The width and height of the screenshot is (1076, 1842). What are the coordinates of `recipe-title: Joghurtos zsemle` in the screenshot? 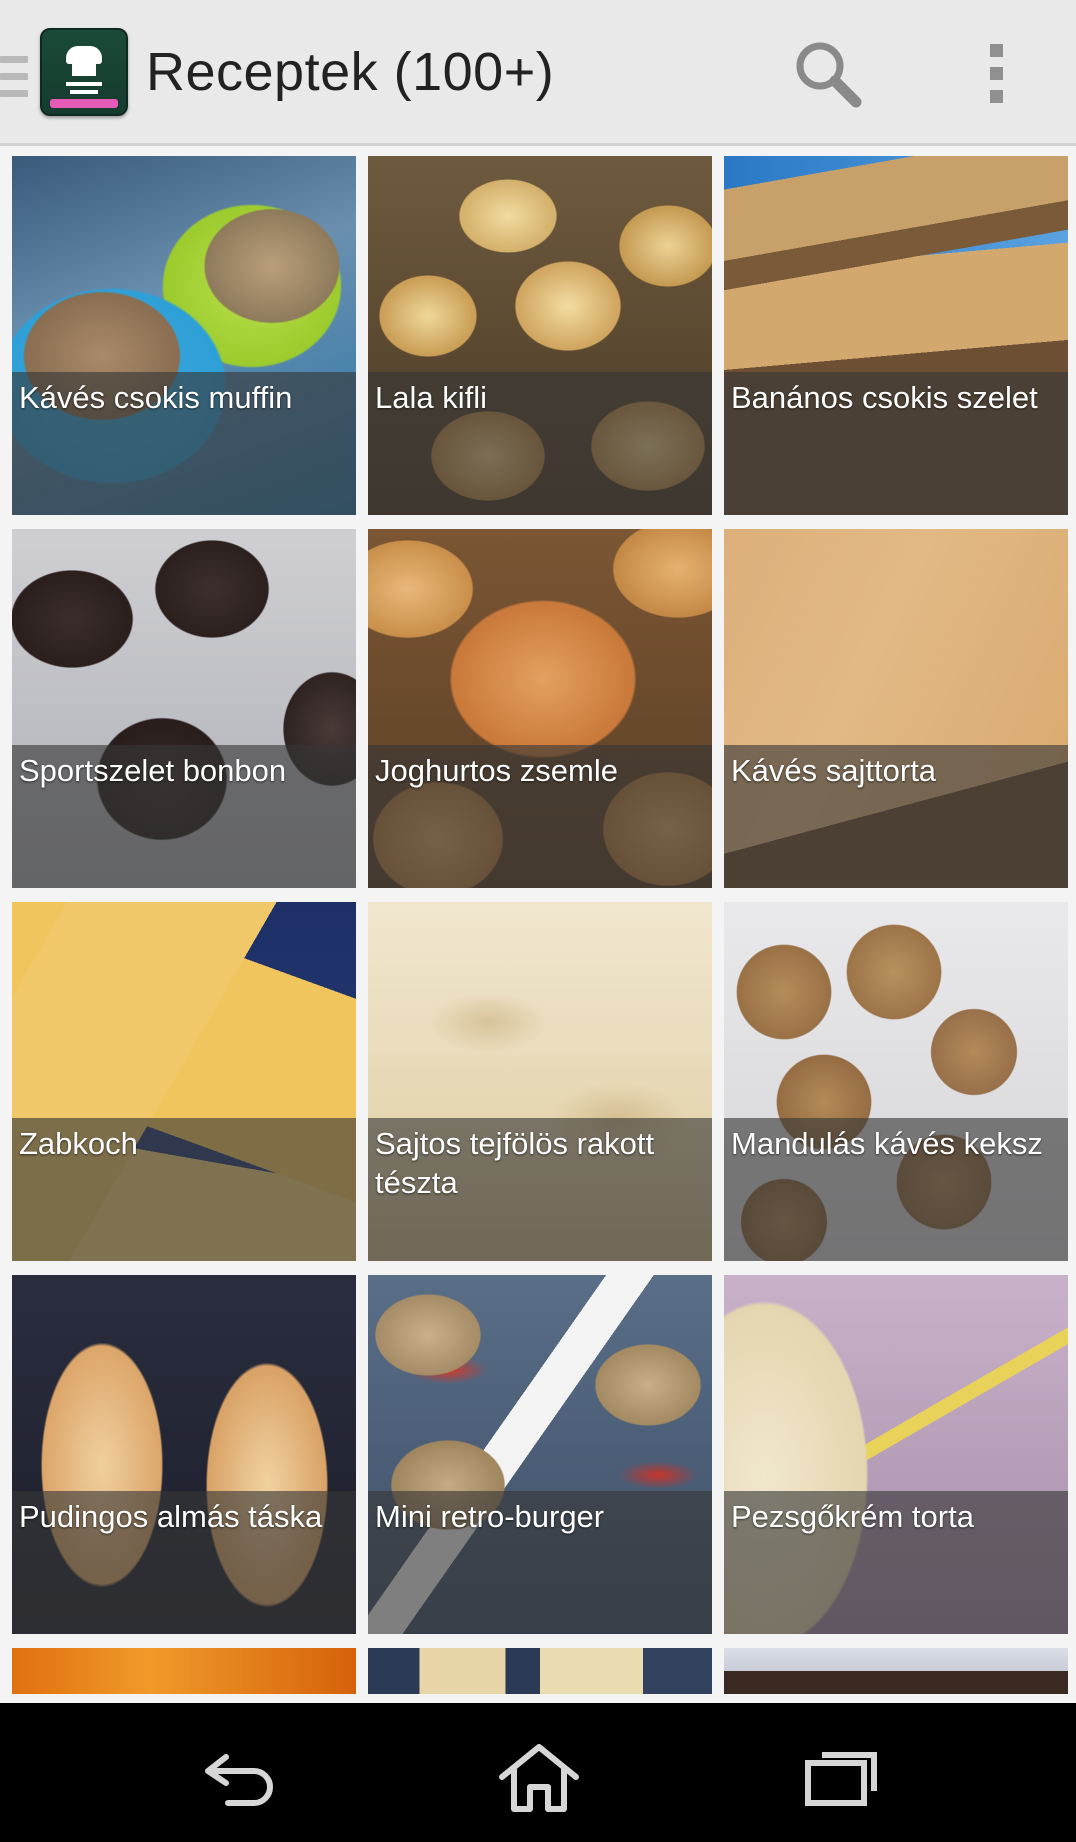 It's located at (496, 770).